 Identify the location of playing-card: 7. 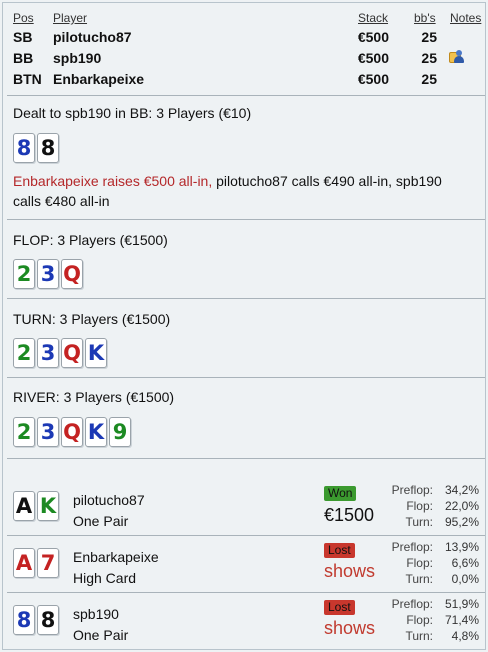
(48, 563).